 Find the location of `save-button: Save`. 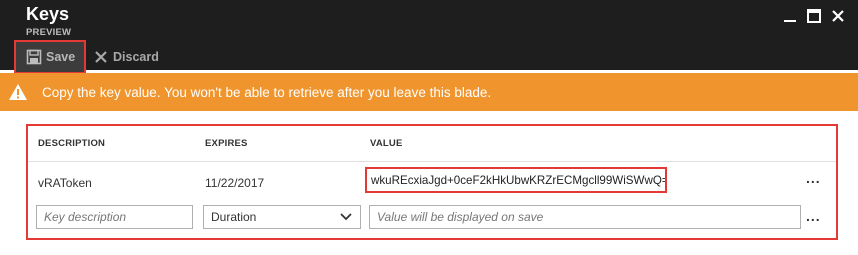

save-button: Save is located at coordinates (50, 57).